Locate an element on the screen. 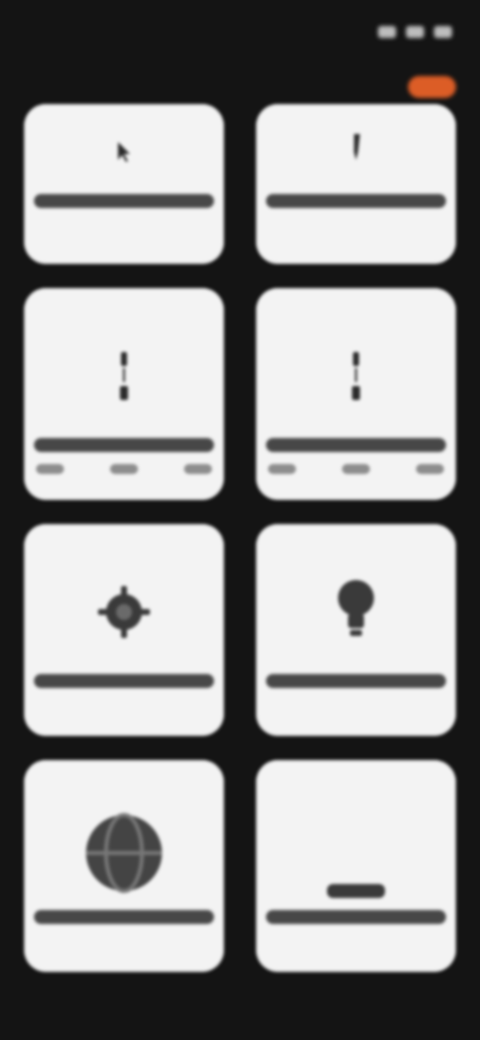  cursor-icon is located at coordinates (124, 152).